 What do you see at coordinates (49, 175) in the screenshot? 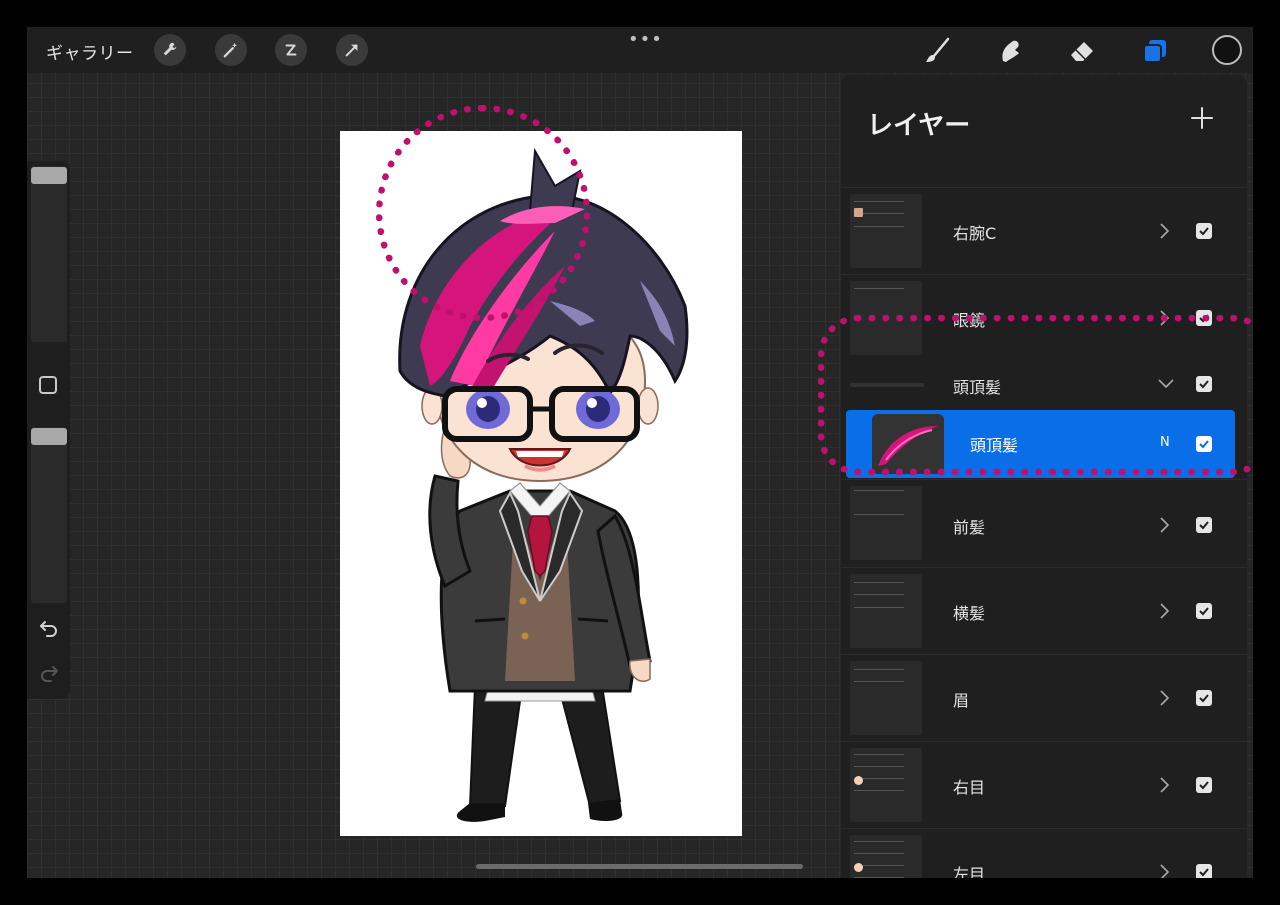
I see `brush-size-handle` at bounding box center [49, 175].